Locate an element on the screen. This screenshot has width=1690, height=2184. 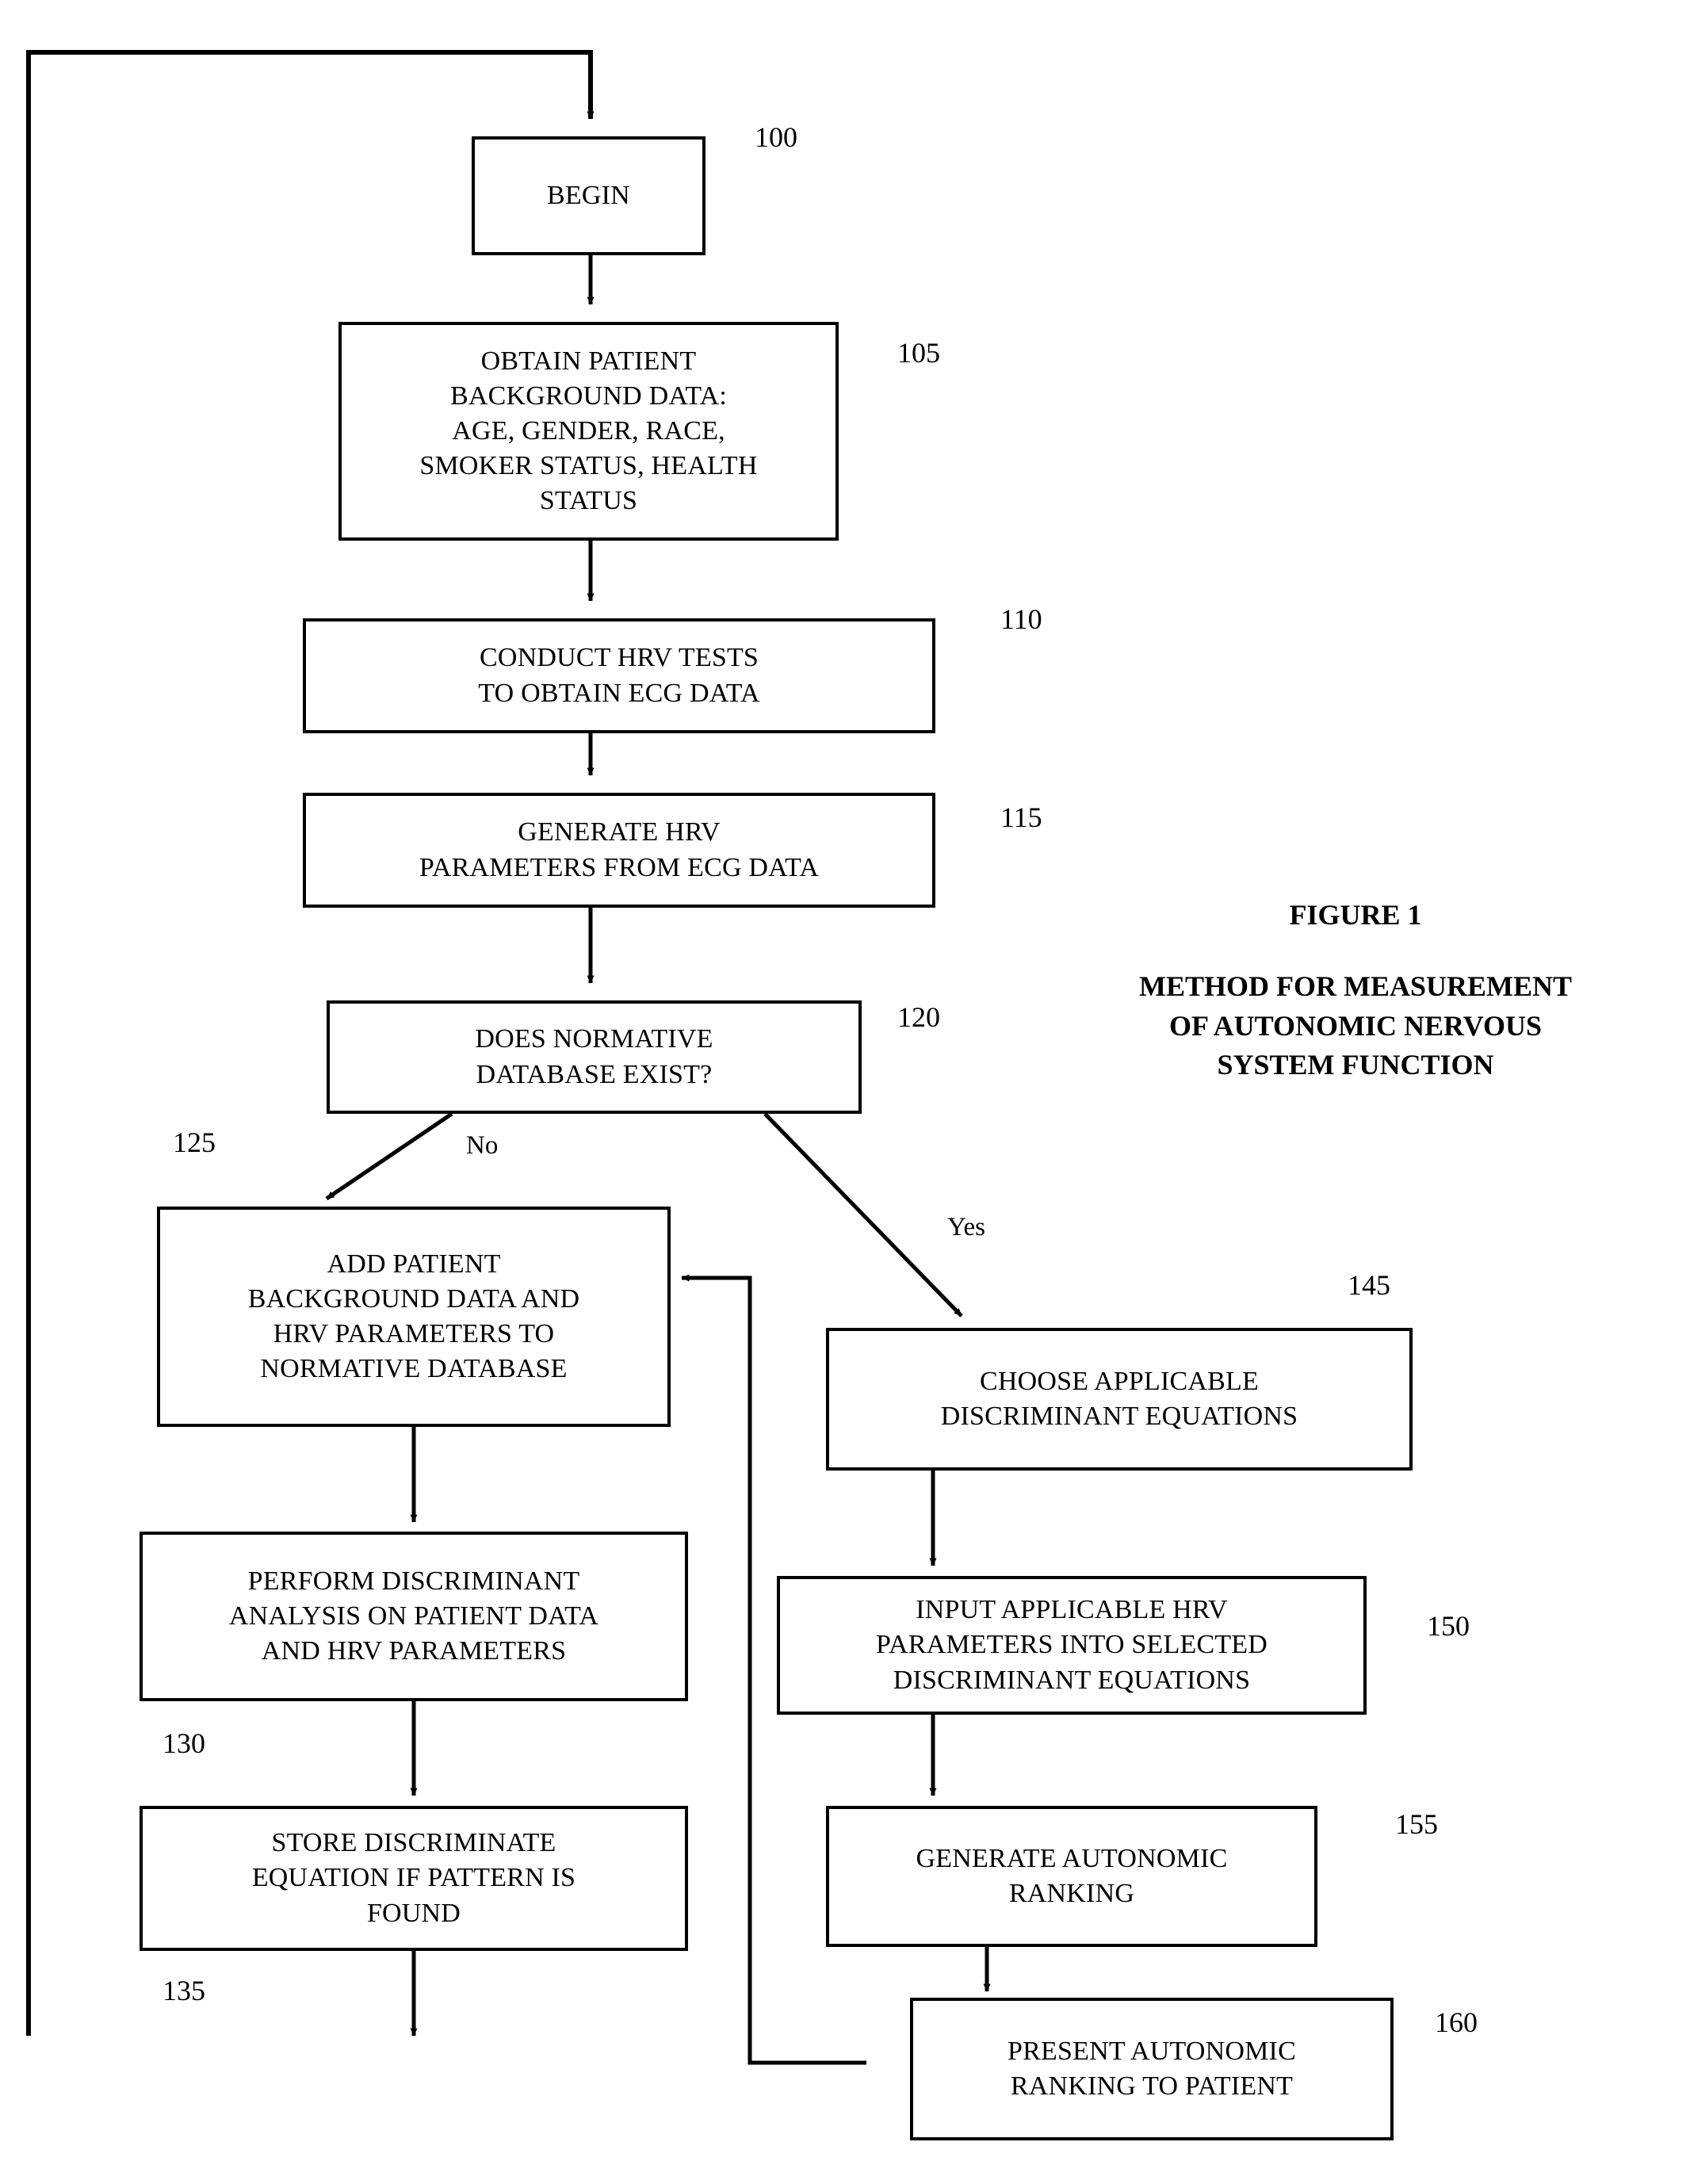
ref-number-150: 150 is located at coordinates (1448, 1626).